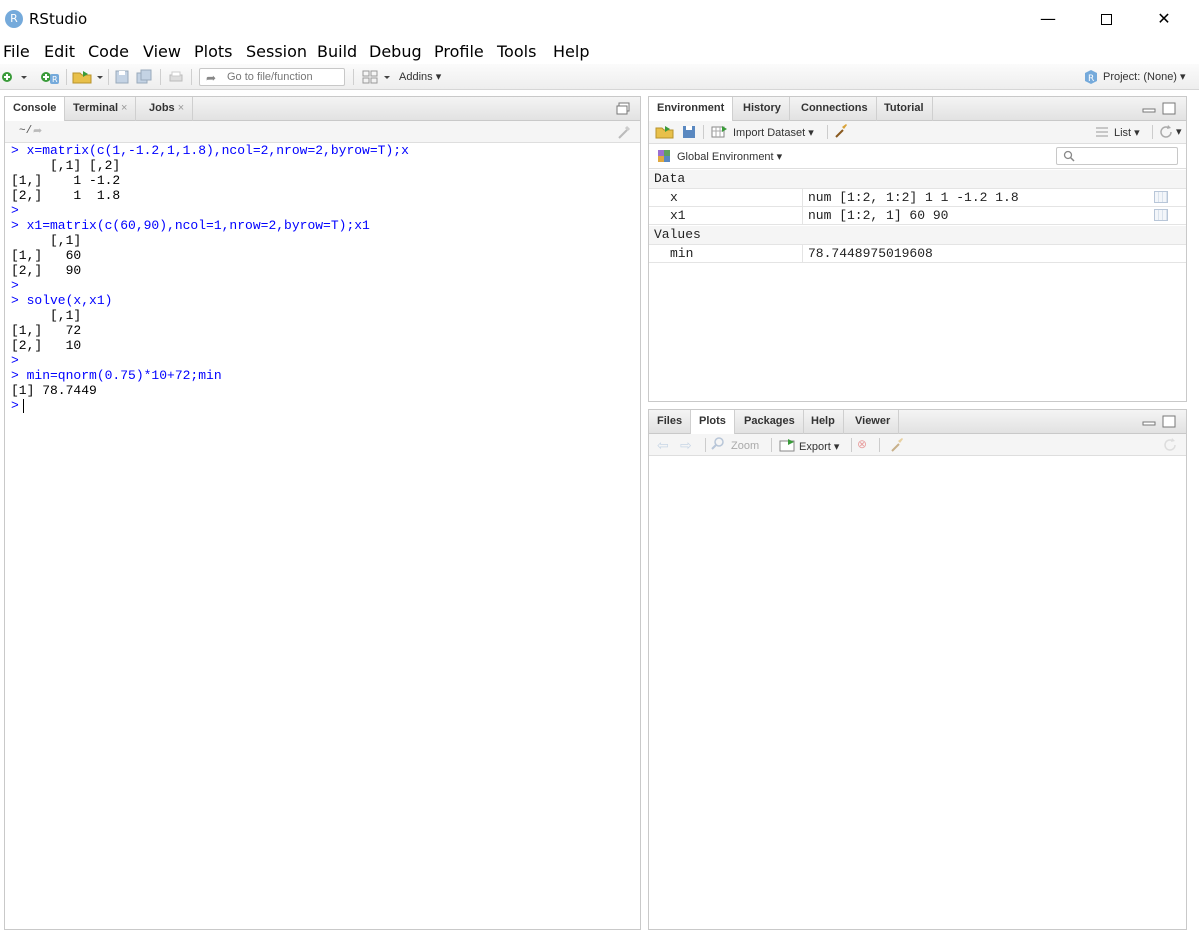 The image size is (1199, 939). I want to click on go-to-dir-icon: ➦, so click(37, 130).